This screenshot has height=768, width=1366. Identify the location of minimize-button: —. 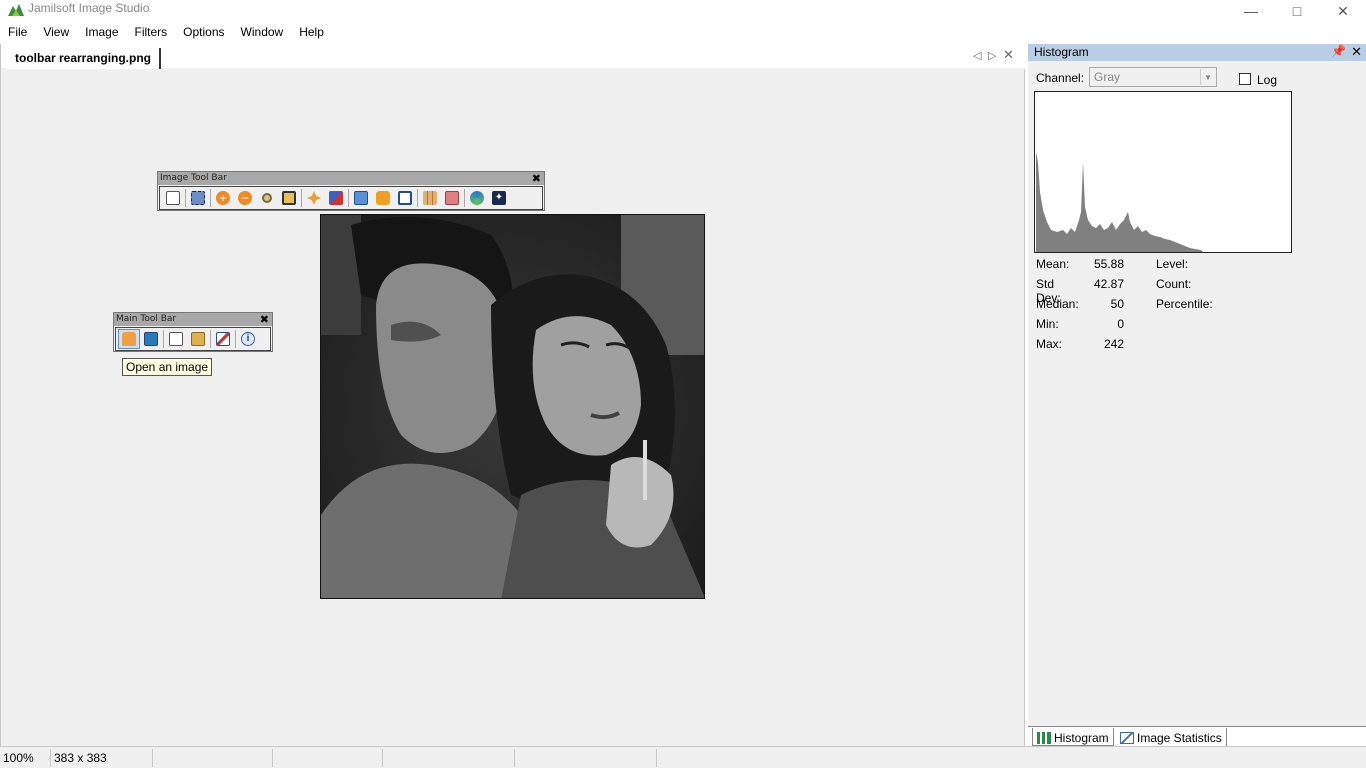
(1251, 11).